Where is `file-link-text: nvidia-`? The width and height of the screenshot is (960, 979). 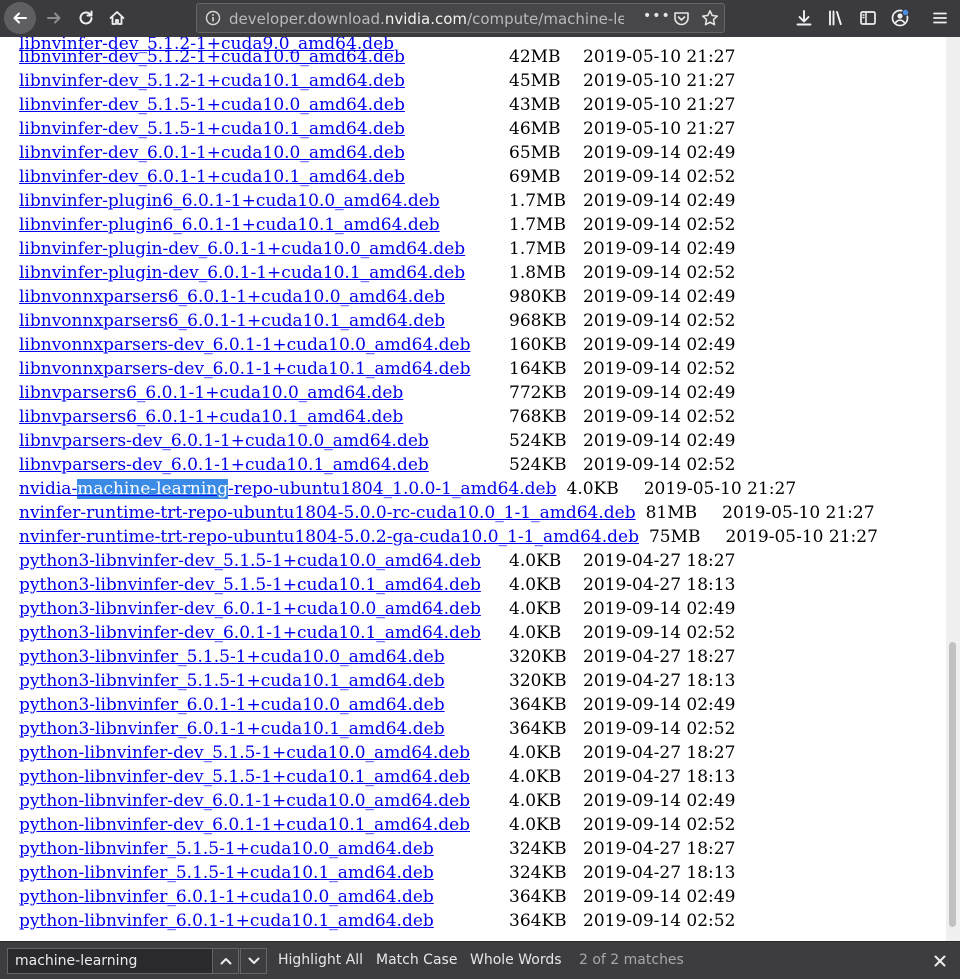 file-link-text: nvidia- is located at coordinates (48, 489).